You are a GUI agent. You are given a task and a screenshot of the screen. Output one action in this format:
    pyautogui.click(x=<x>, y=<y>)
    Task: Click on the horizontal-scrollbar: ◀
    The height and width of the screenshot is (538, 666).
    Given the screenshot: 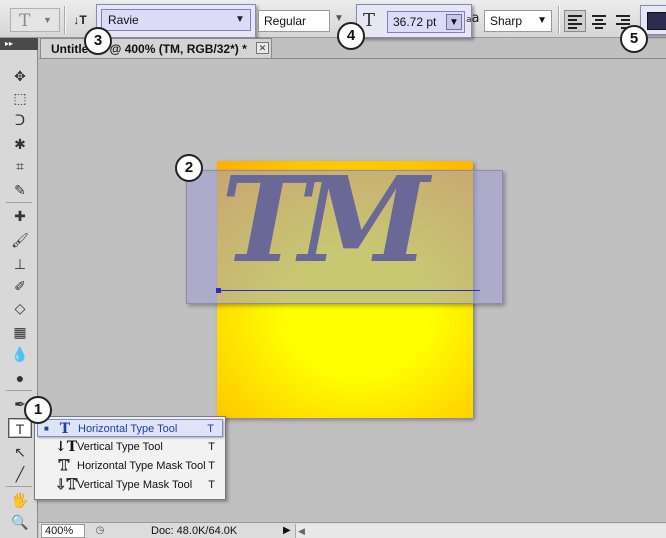 What is the action you would take?
    pyautogui.click(x=480, y=531)
    